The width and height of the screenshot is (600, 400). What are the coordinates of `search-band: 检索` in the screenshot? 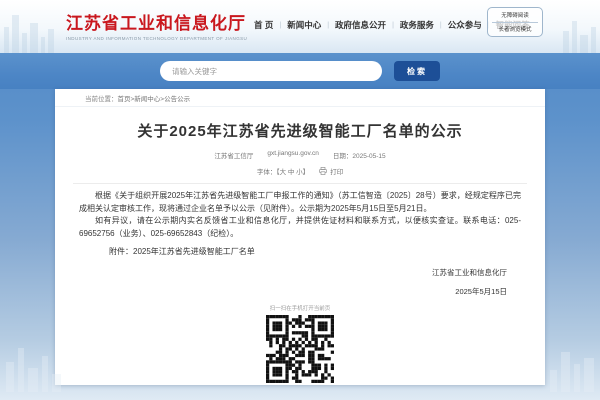 It's located at (300, 71).